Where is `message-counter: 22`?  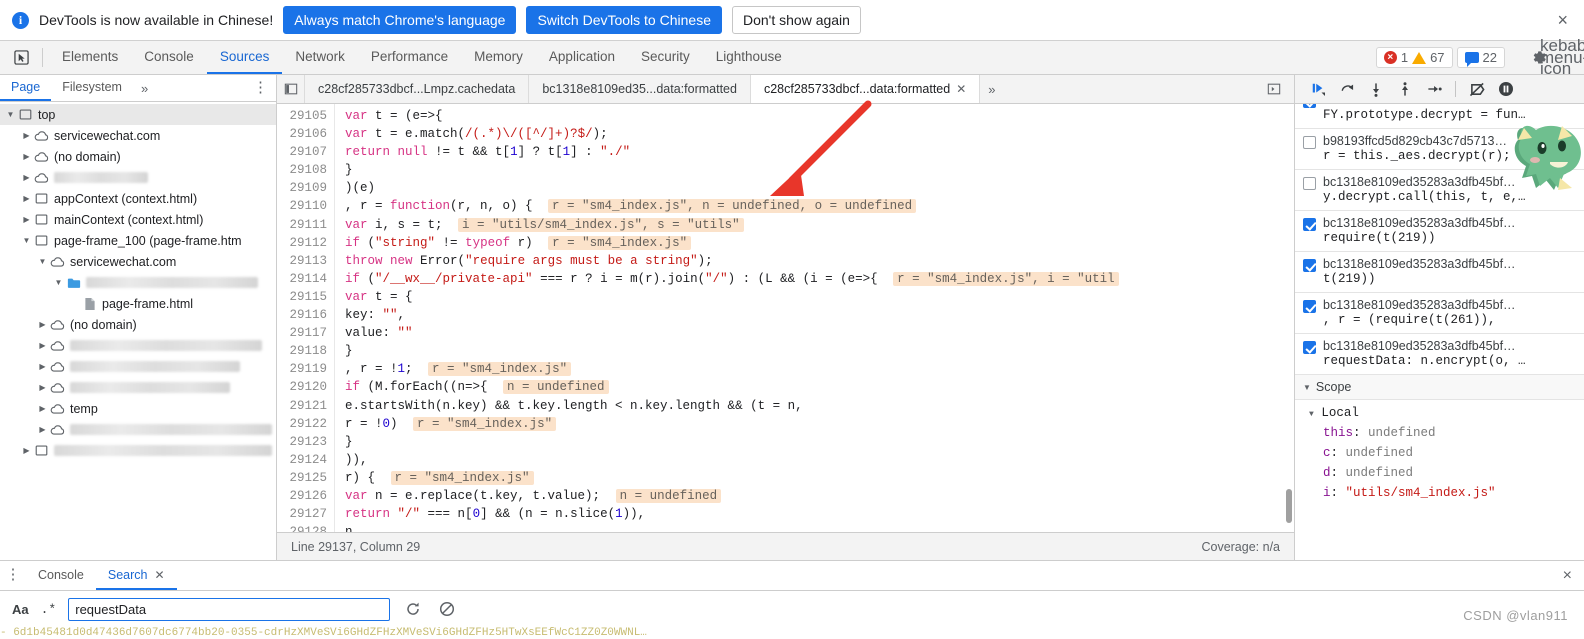 message-counter: 22 is located at coordinates (1480, 57).